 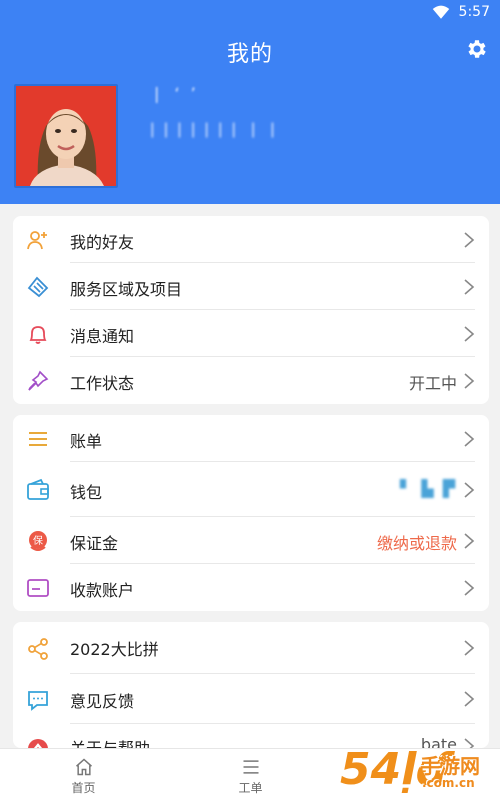 What do you see at coordinates (249, 54) in the screenshot?
I see `page-title: 我的` at bounding box center [249, 54].